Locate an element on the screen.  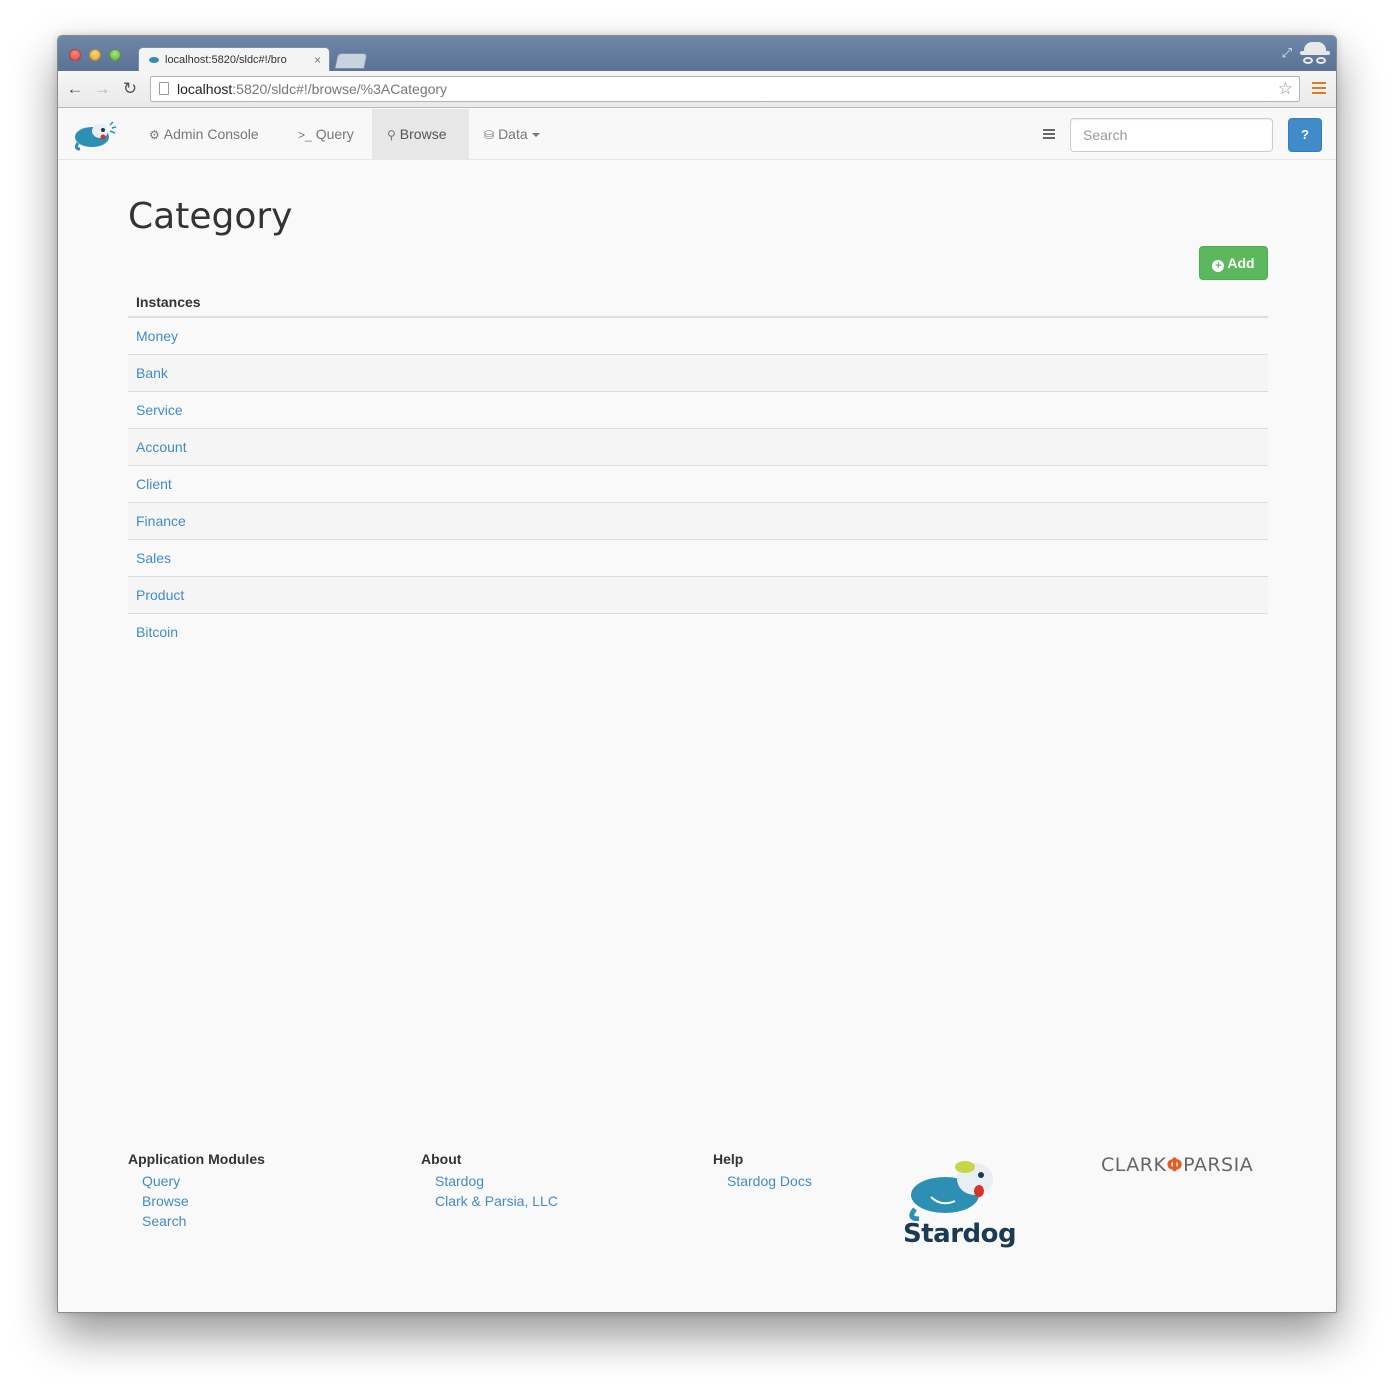
table-row: Finance is located at coordinates (698, 520).